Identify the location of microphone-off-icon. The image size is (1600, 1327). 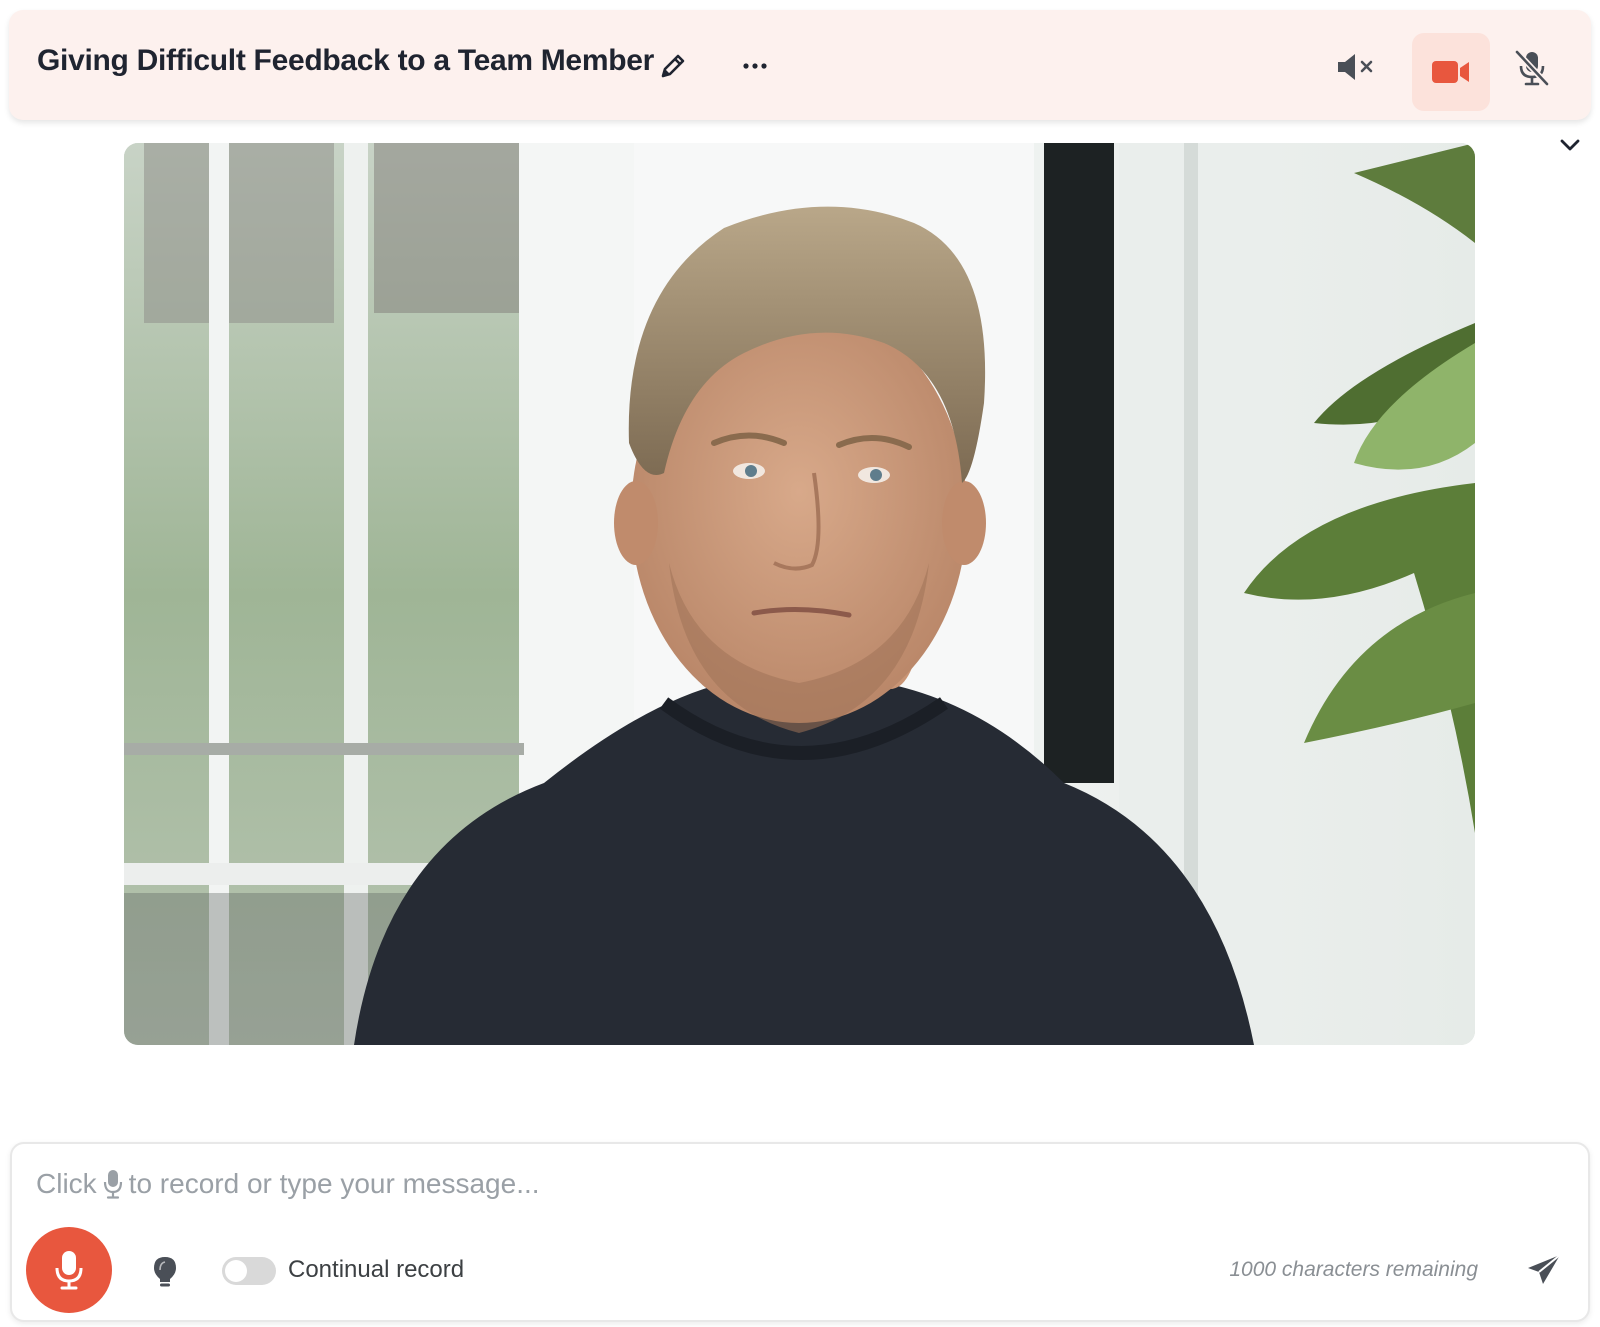
(1532, 68).